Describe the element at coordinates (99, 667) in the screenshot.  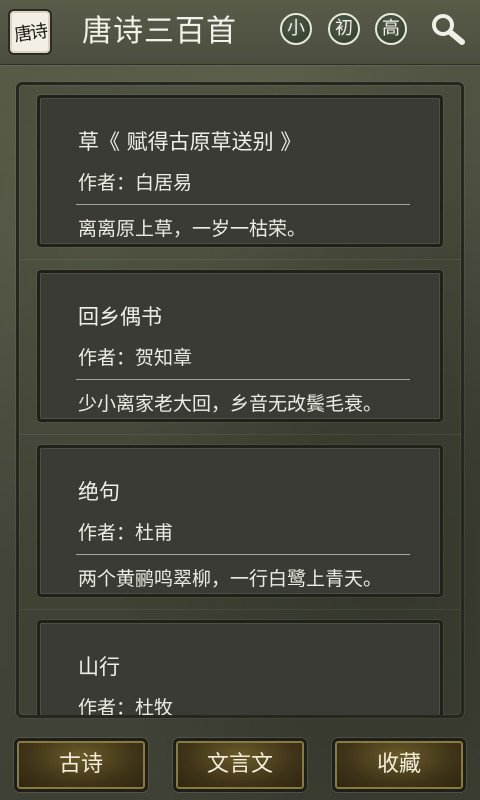
I see `poem-title: 山行` at that location.